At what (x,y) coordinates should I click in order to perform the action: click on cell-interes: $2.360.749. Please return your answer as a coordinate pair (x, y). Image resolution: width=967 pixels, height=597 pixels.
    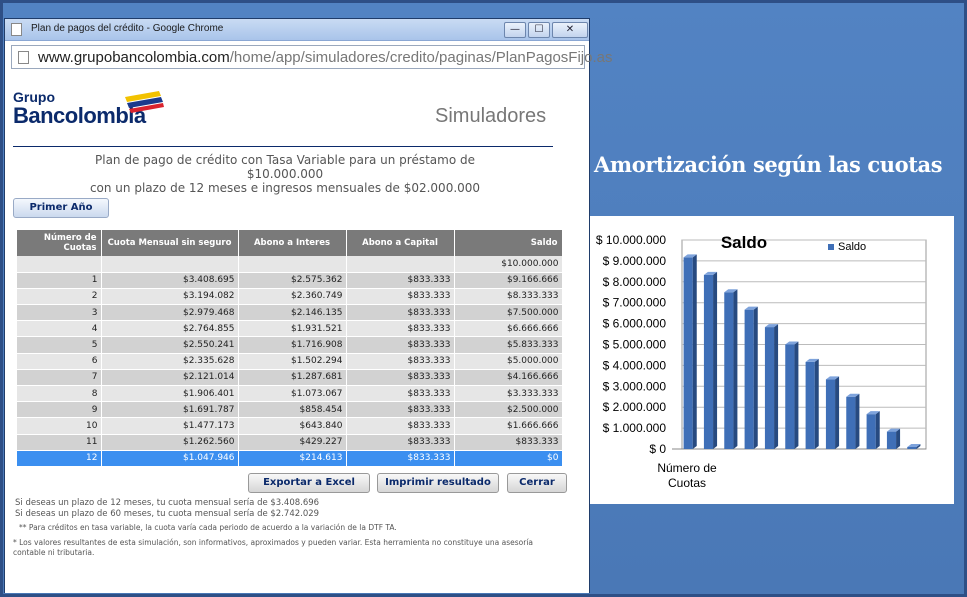
    Looking at the image, I should click on (292, 297).